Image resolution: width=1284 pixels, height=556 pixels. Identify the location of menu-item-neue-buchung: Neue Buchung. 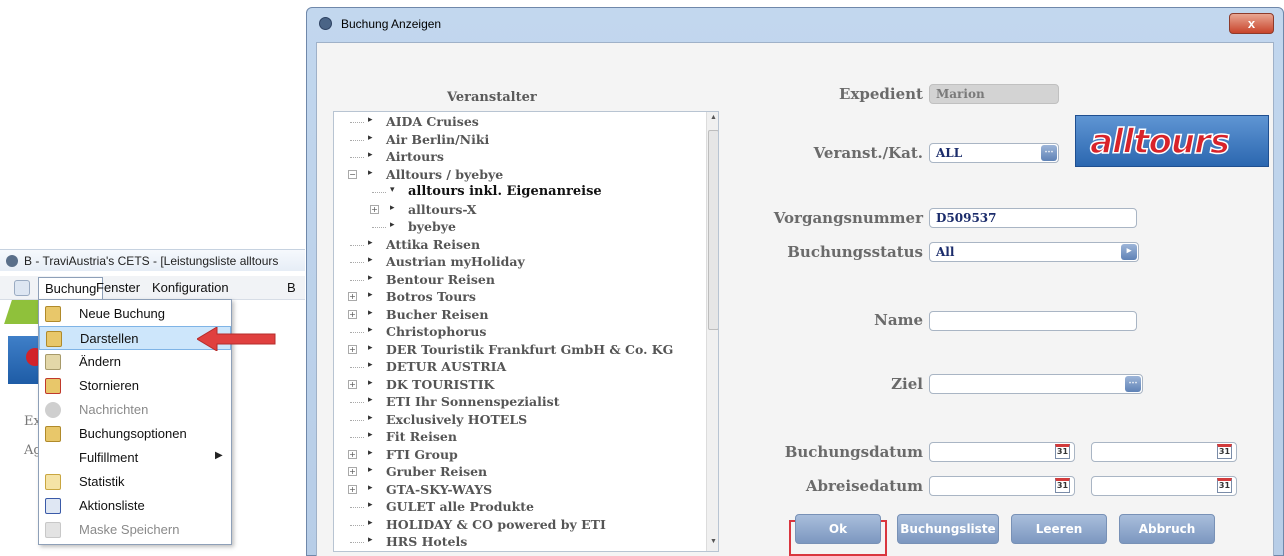
(135, 314).